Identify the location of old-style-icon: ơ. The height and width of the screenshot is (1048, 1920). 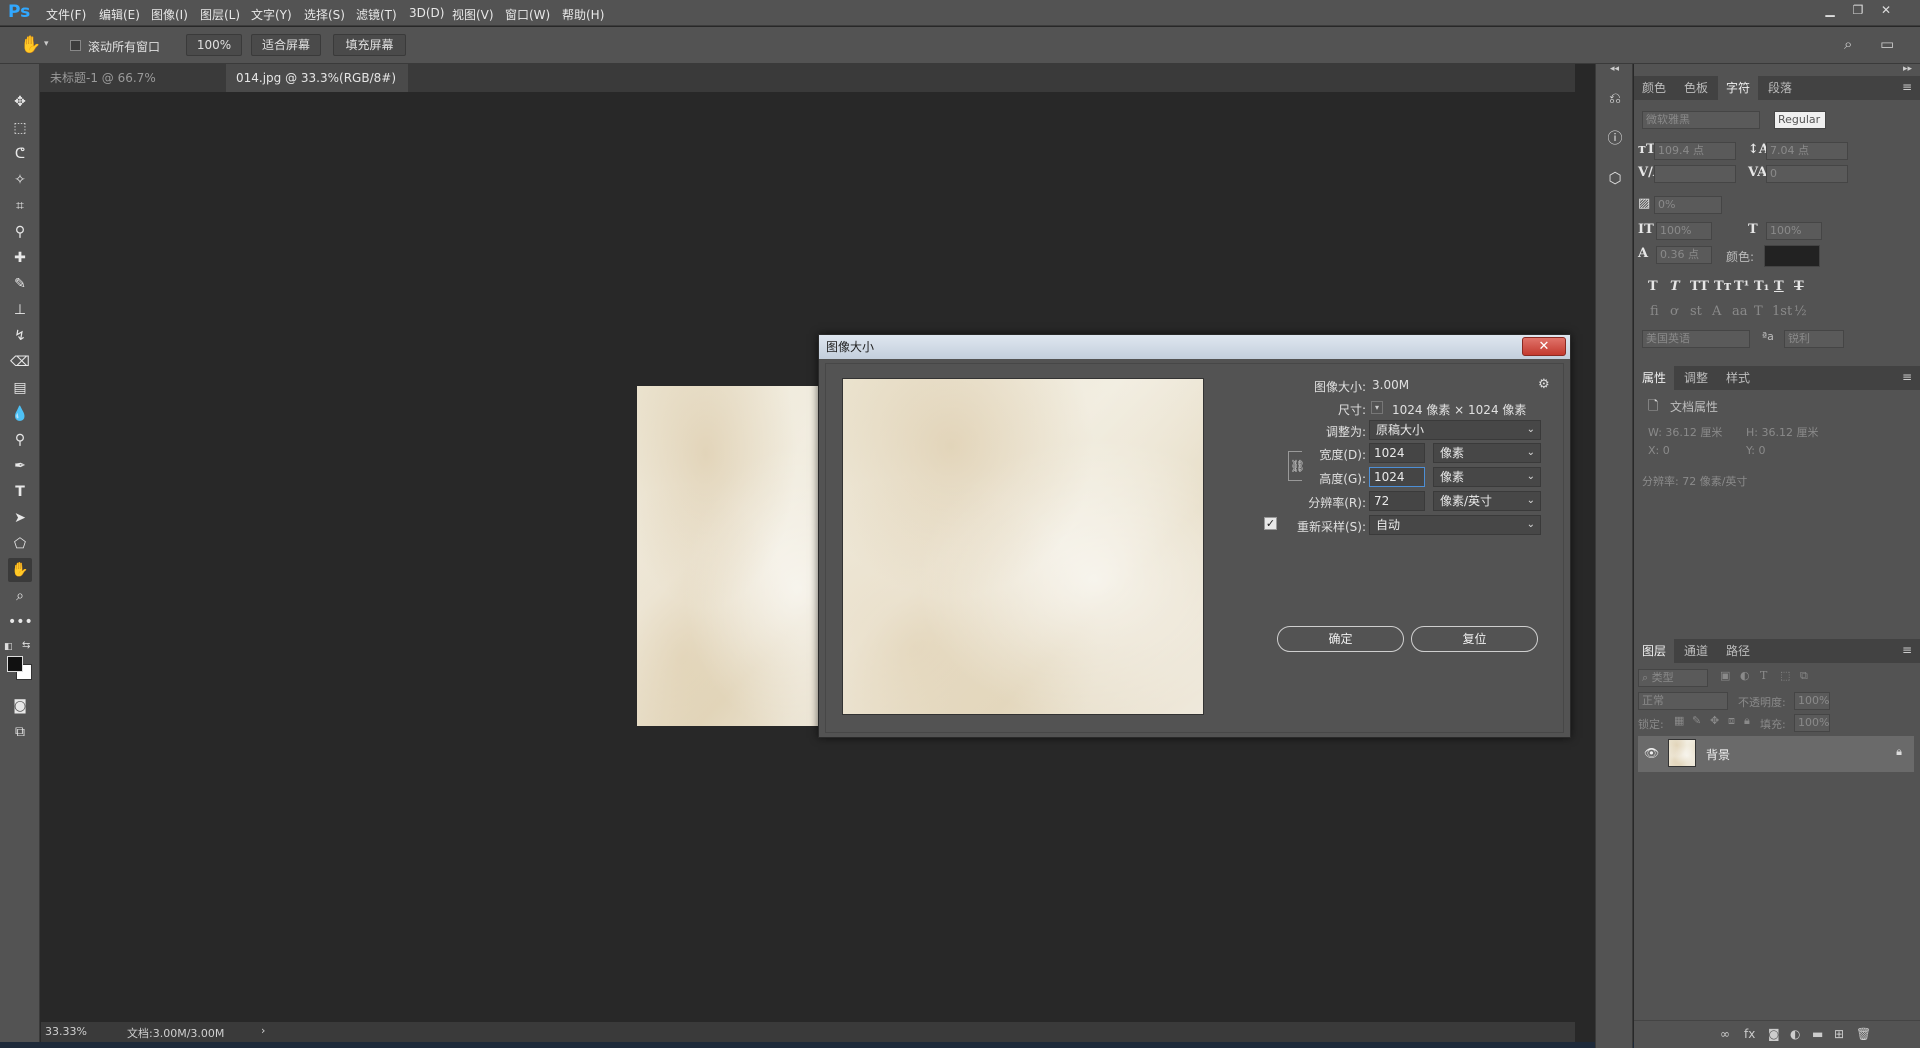
(1674, 311).